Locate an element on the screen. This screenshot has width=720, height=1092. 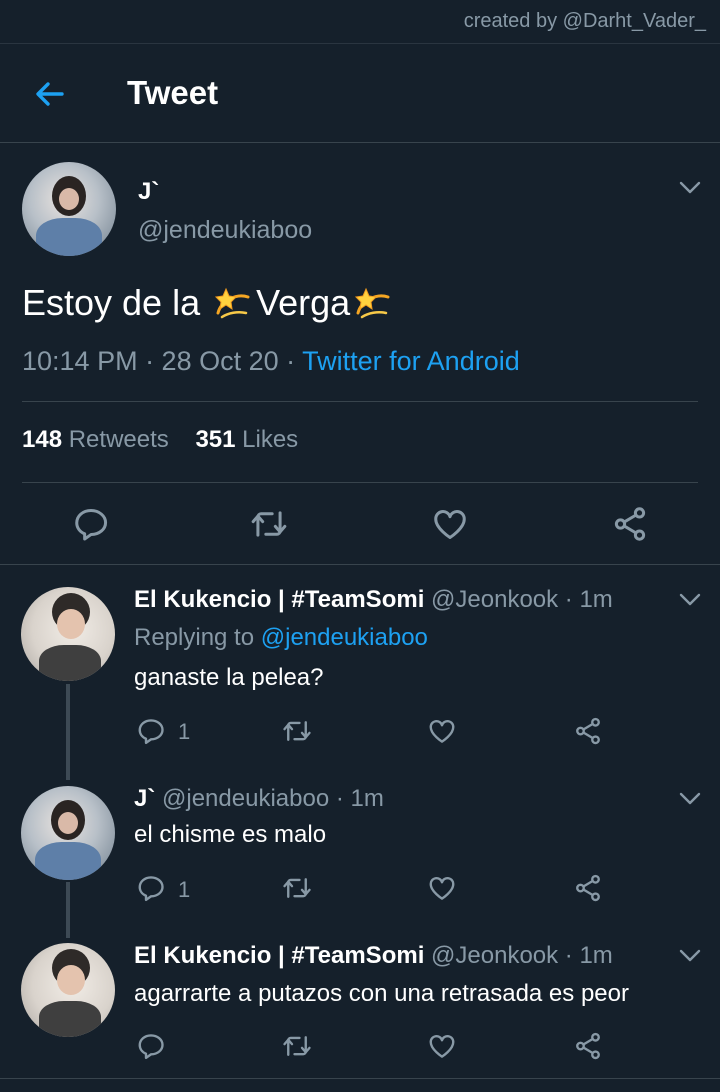
tweet-text: Estoy de la Verga is located at coordinates (209, 303).